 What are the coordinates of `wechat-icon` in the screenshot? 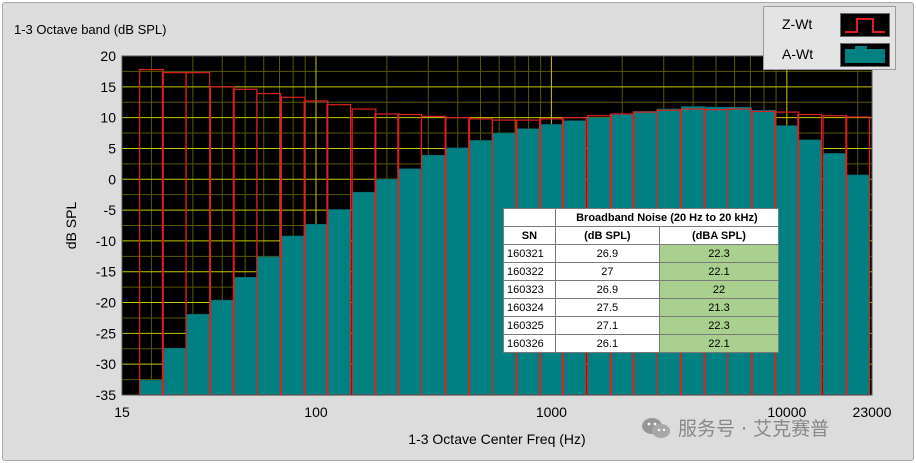 It's located at (656, 430).